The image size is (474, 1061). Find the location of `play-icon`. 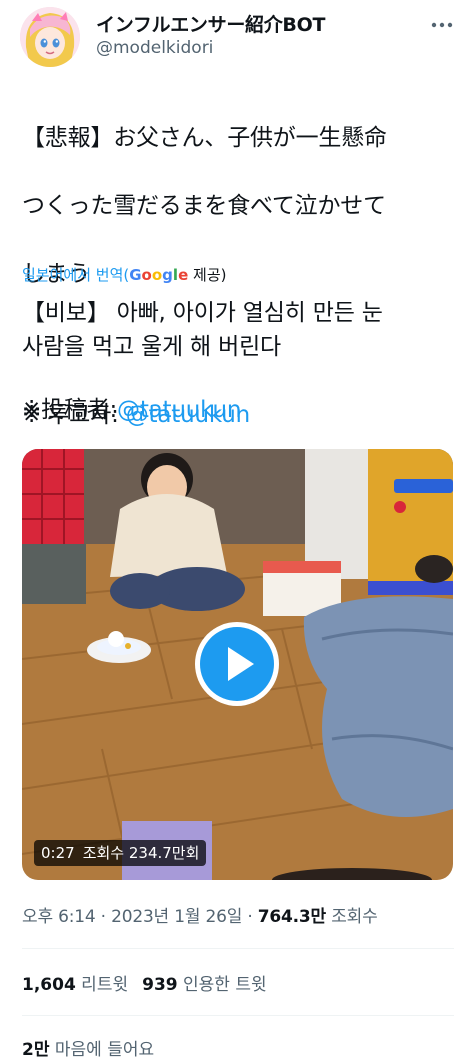

play-icon is located at coordinates (237, 664).